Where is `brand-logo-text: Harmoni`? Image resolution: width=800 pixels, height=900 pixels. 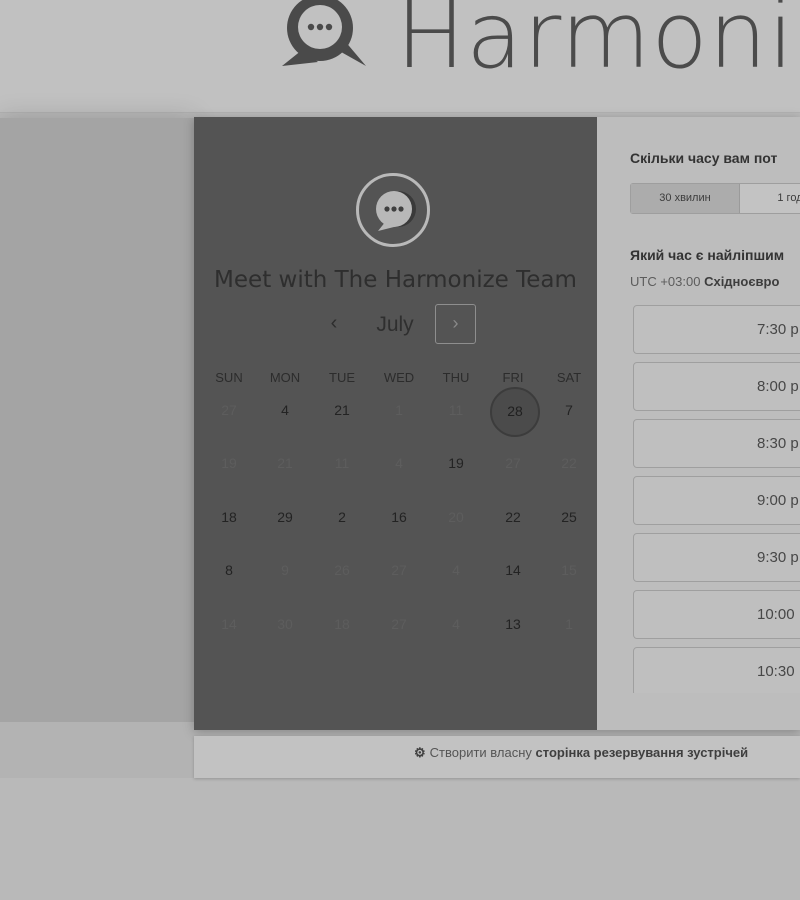 brand-logo-text: Harmoni is located at coordinates (595, 44).